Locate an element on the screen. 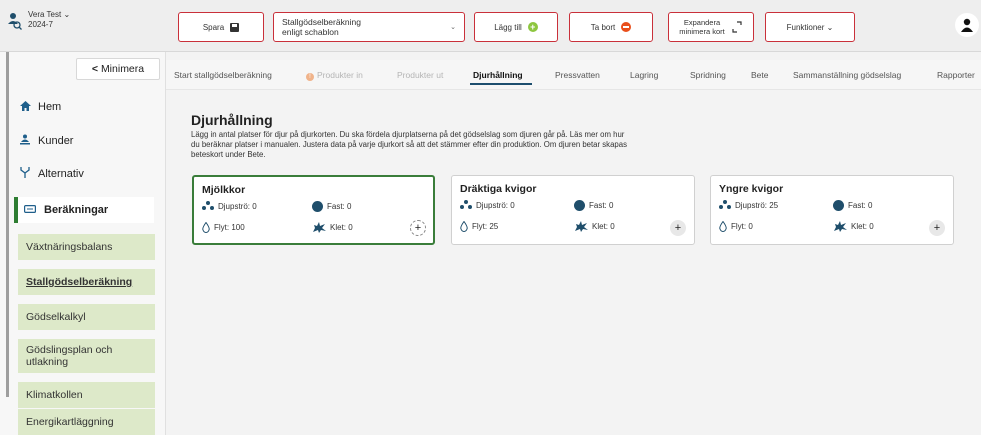 This screenshot has height=435, width=981. sidebar-item-label: Alternativ is located at coordinates (61, 174).